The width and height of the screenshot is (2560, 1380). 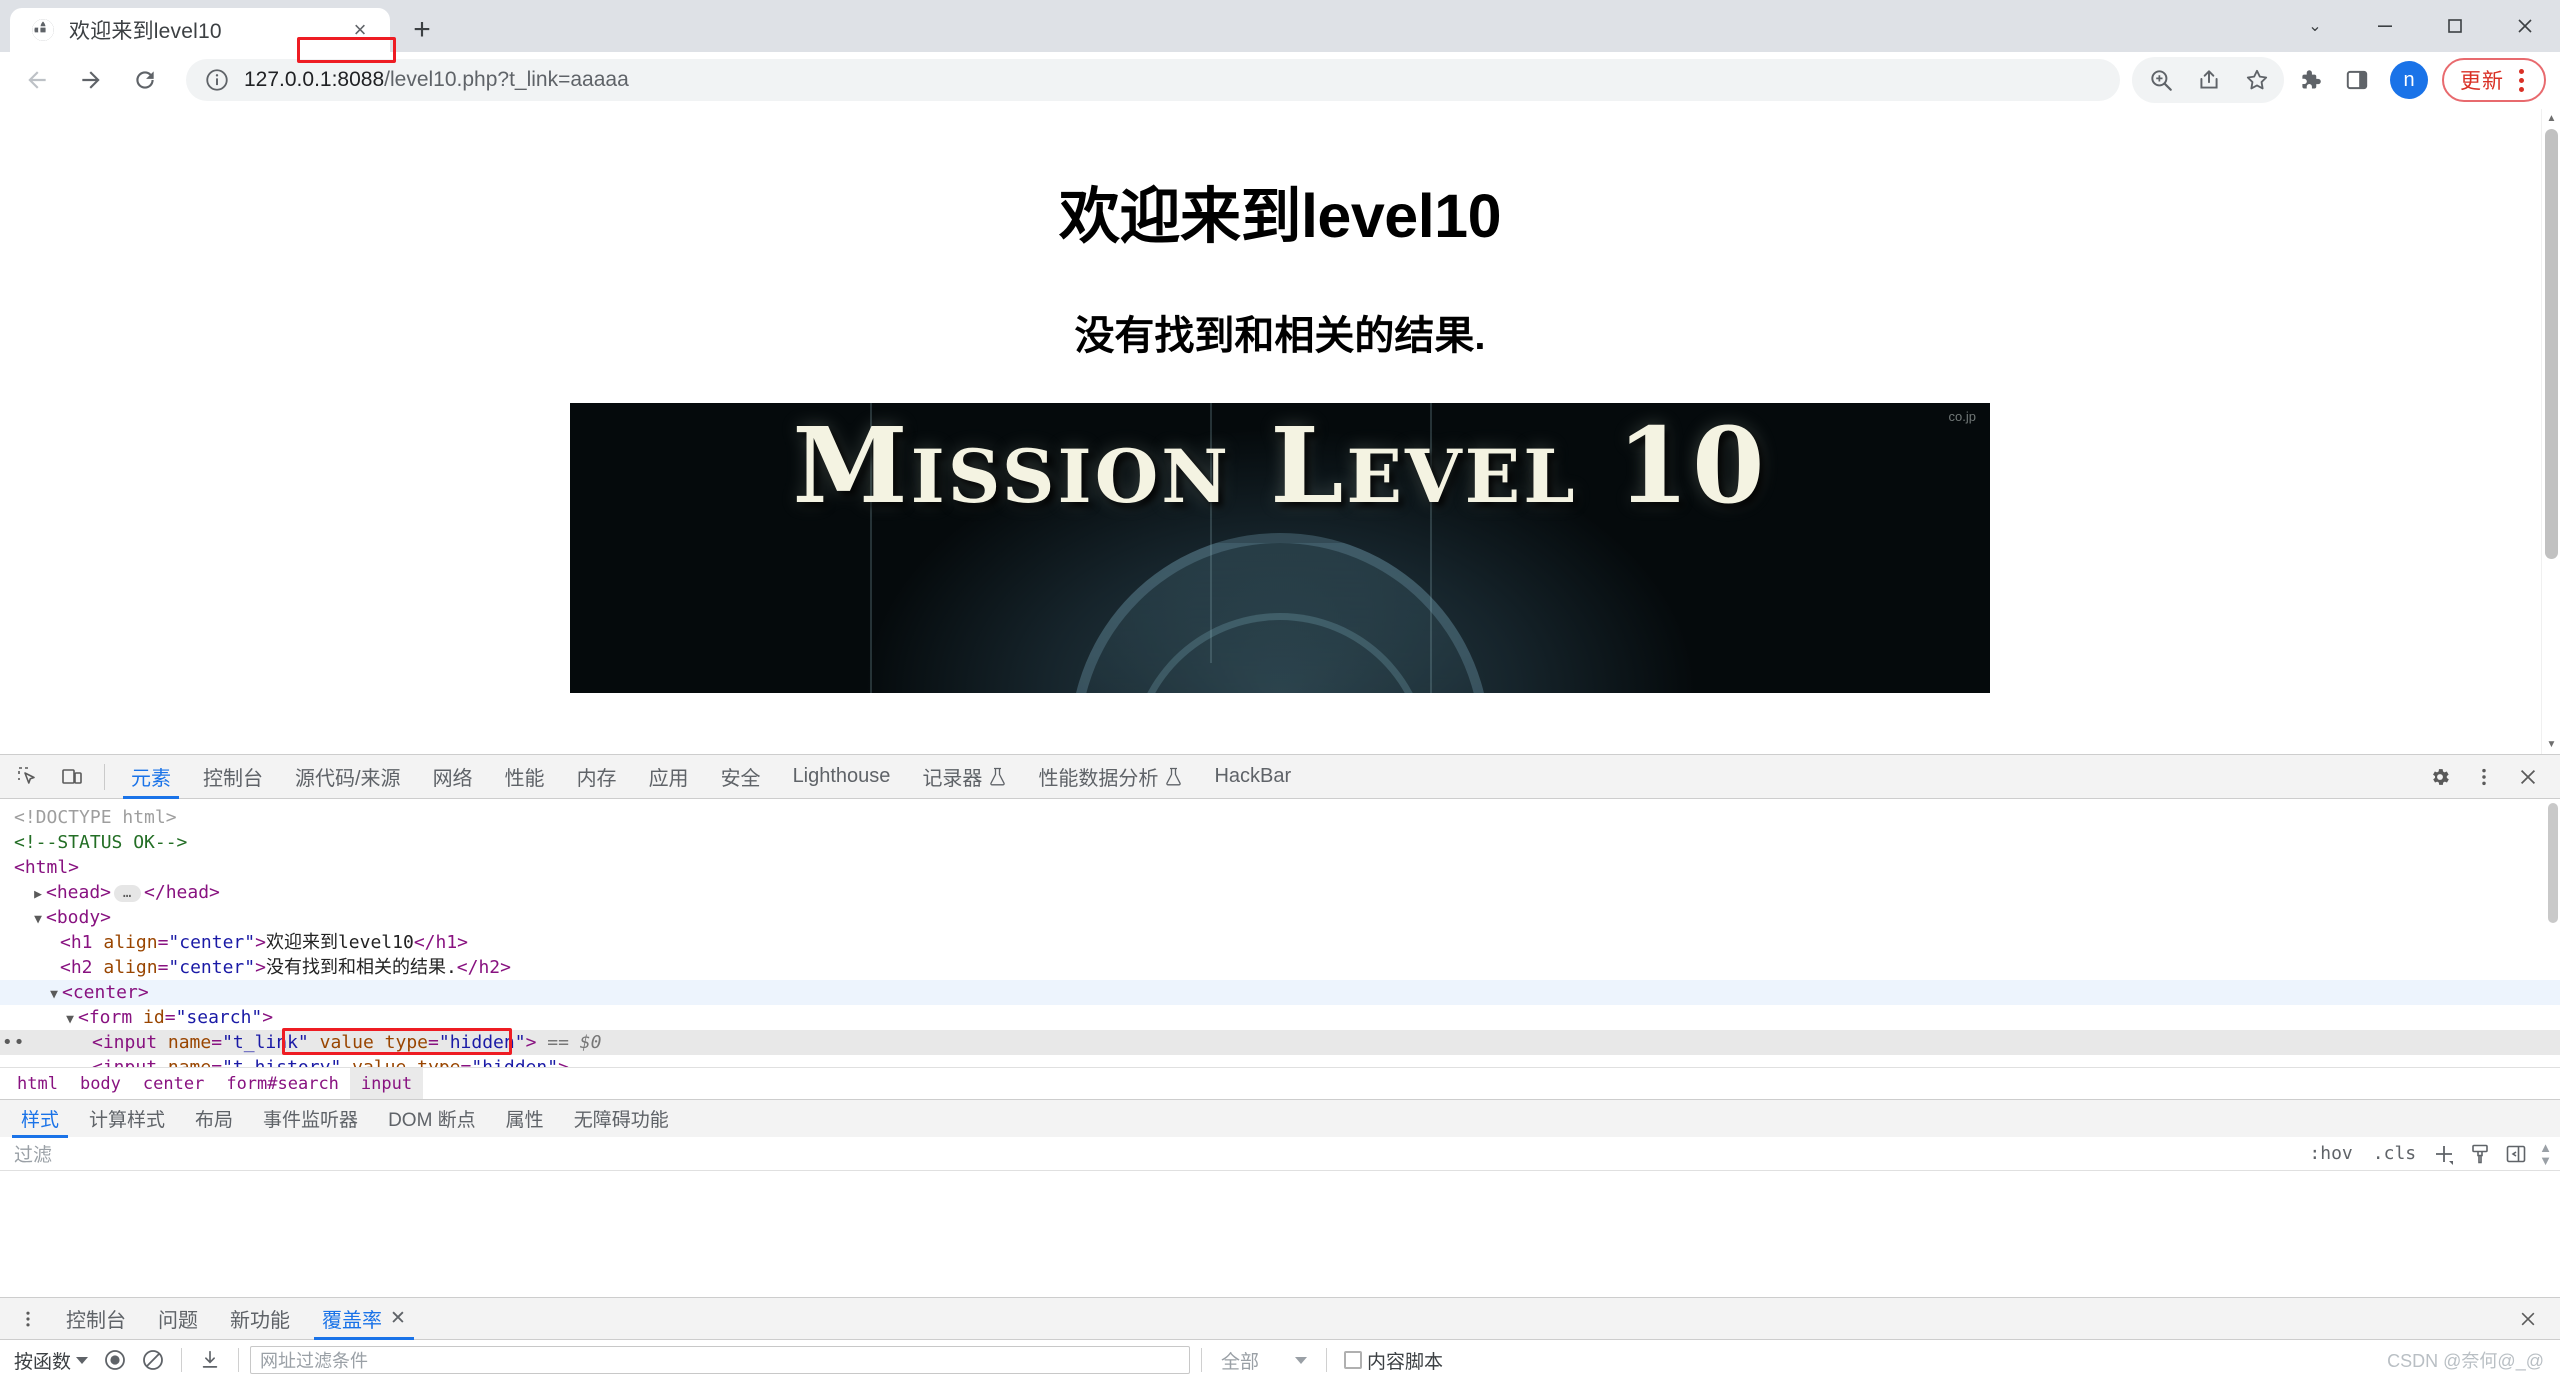 I want to click on address-bar: 127.0.0.1:8088/level10.php? t_link=aaaaa, so click(x=1153, y=80).